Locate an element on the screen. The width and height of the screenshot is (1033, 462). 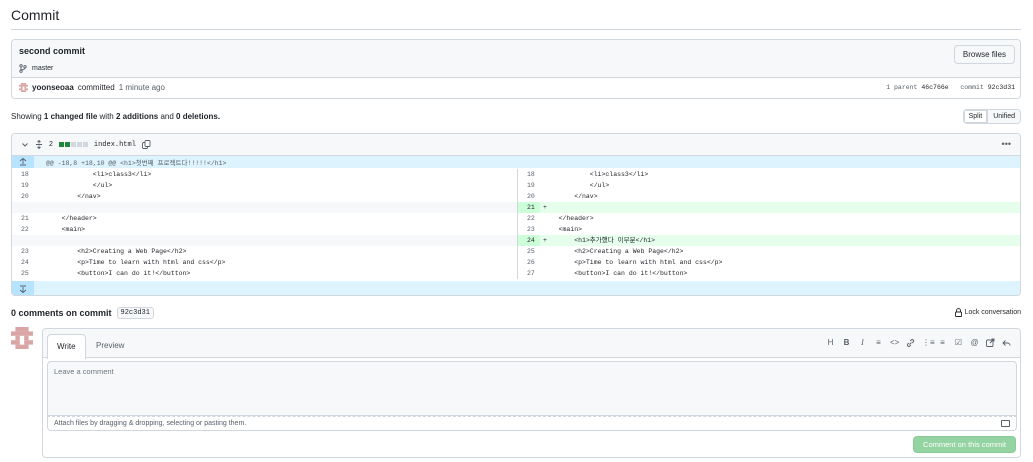
author-name: yoonseoaa is located at coordinates (53, 87).